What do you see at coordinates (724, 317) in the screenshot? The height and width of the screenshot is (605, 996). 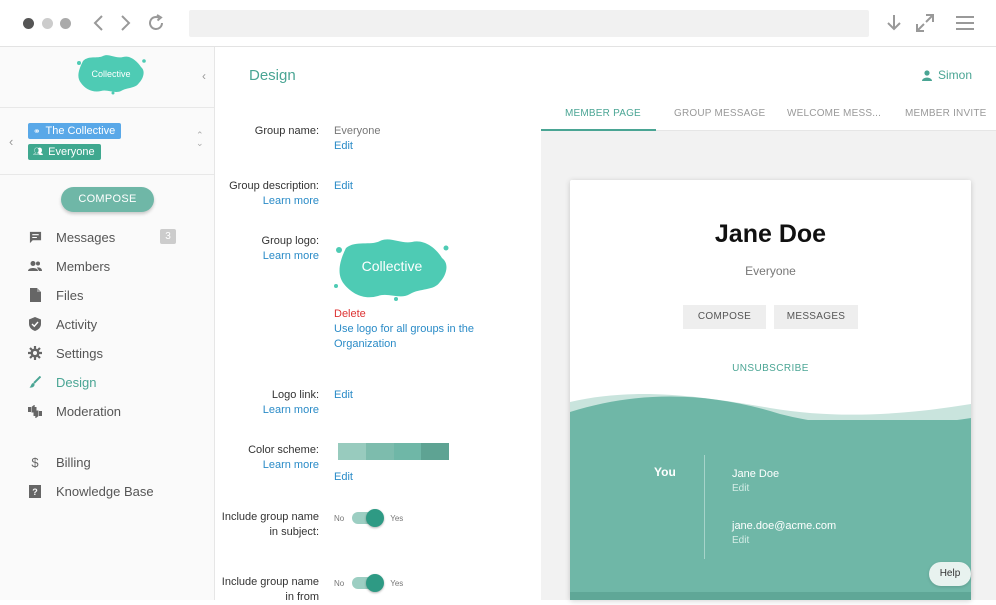 I see `preview-compose-button: COMPOSE` at bounding box center [724, 317].